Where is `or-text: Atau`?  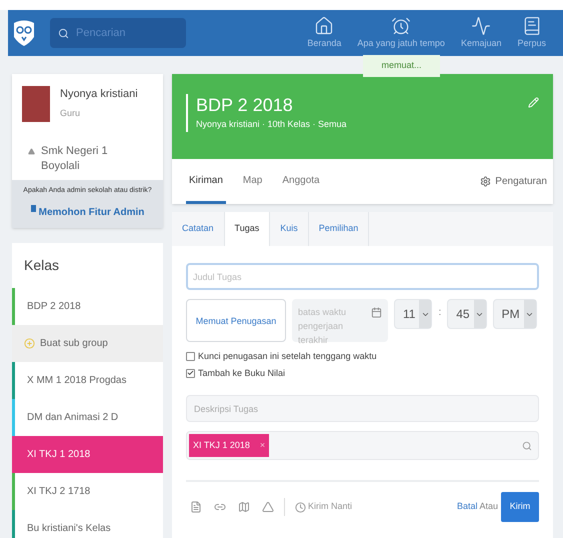 or-text: Atau is located at coordinates (488, 507).